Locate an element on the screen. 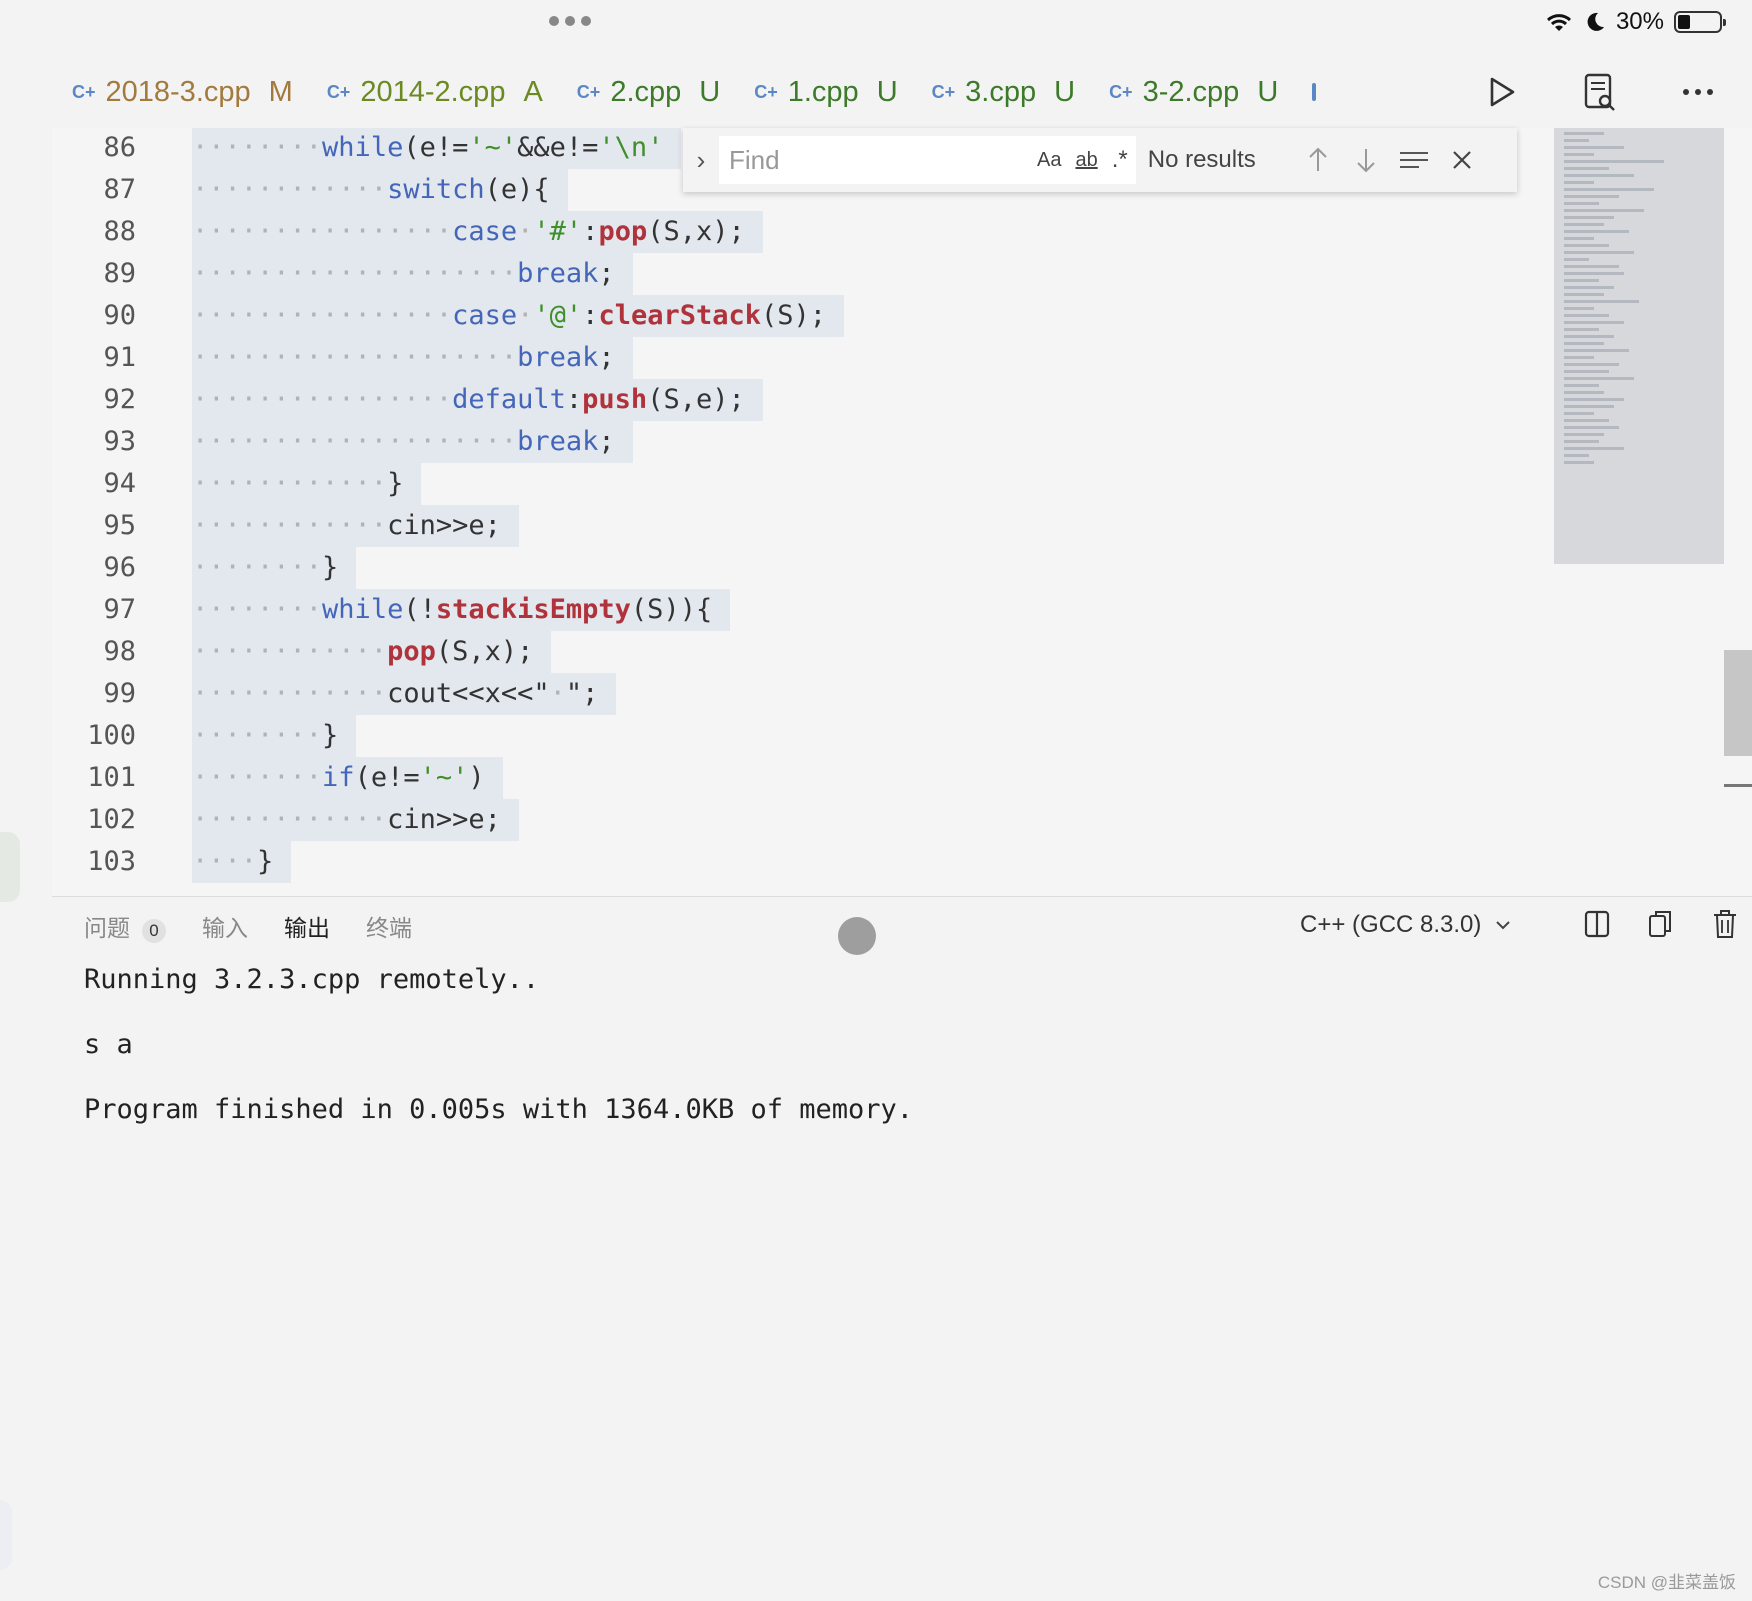 The width and height of the screenshot is (1752, 1601). match-case-toggle: Aa is located at coordinates (1049, 160).